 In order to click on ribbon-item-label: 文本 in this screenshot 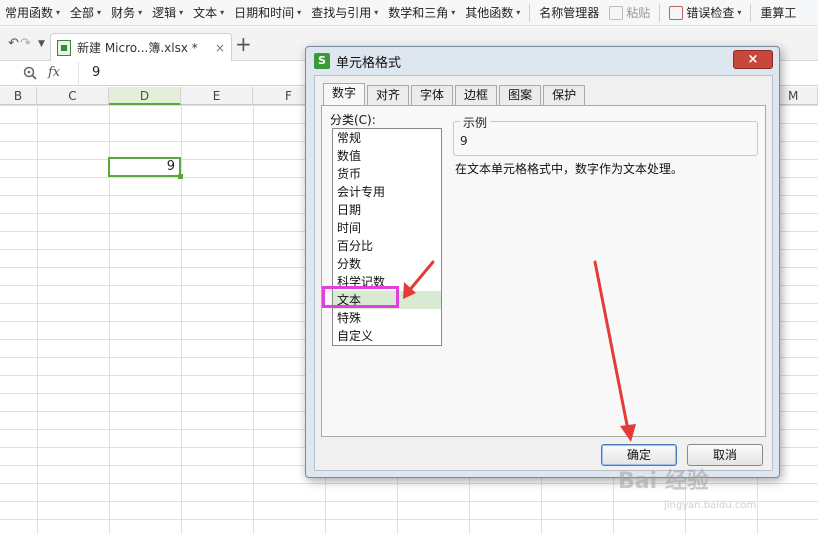, I will do `click(205, 13)`.